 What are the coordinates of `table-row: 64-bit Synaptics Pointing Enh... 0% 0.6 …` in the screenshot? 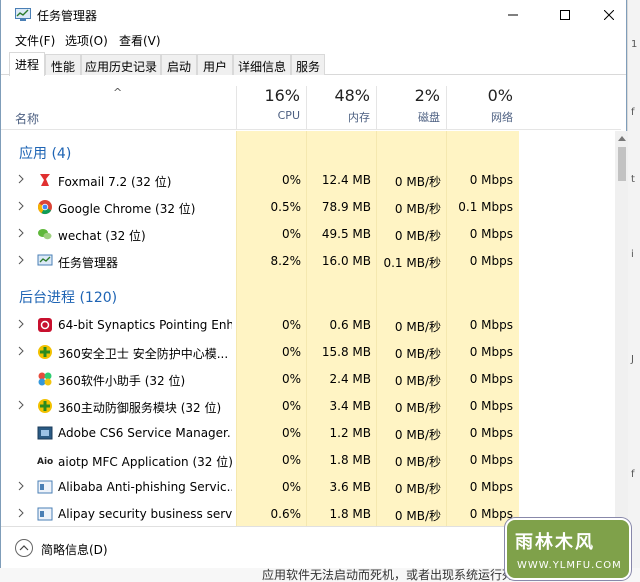 It's located at (308, 325).